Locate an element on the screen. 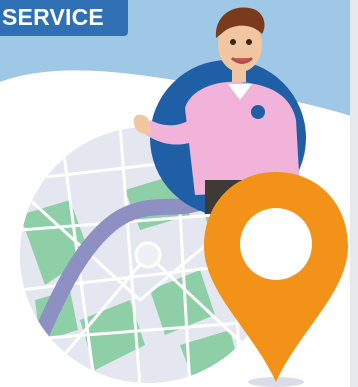 The image size is (358, 387). service-header-tab: SERVICE is located at coordinates (64, 18).